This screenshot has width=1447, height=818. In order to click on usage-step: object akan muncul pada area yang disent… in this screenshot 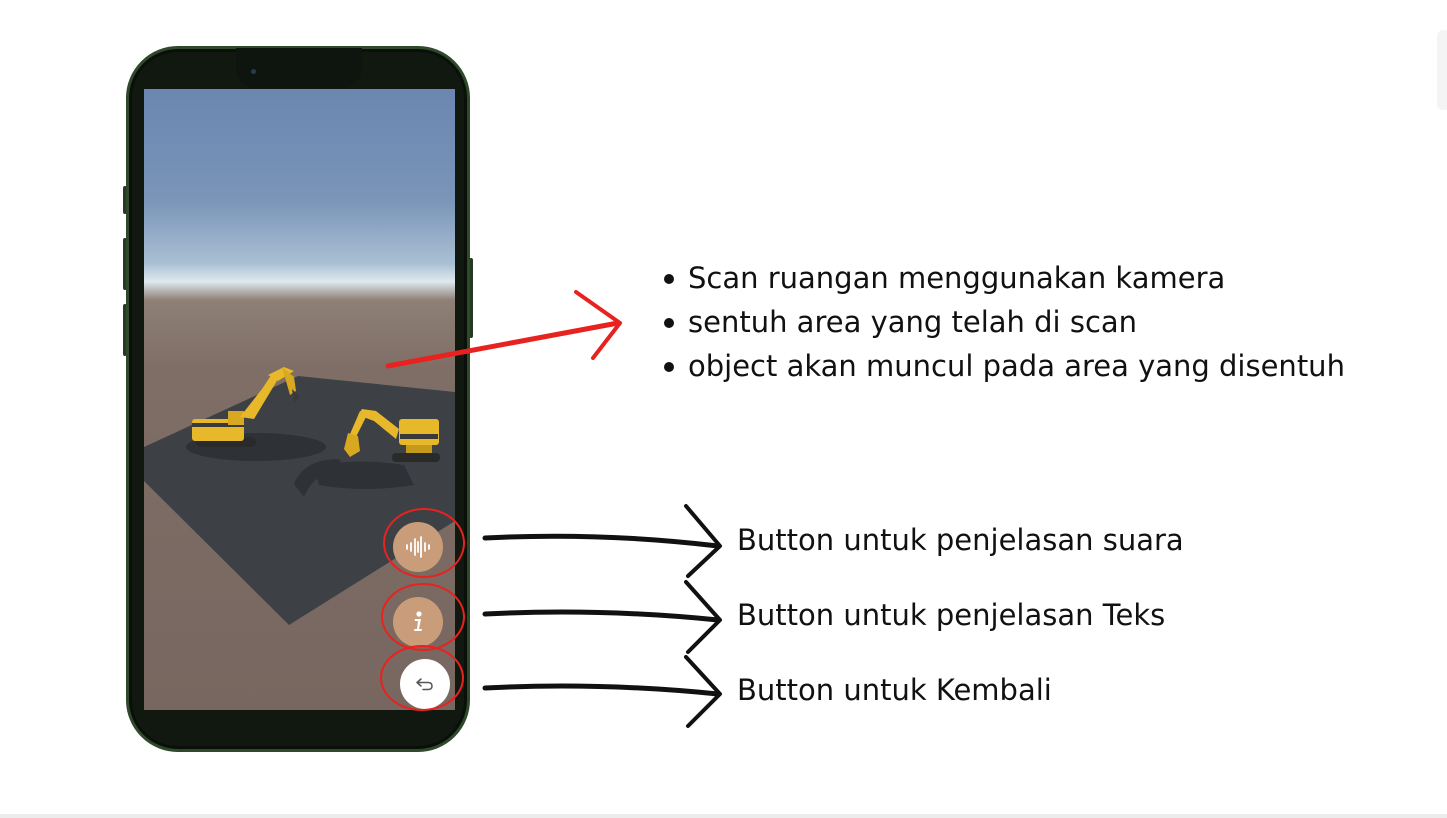, I will do `click(1002, 366)`.